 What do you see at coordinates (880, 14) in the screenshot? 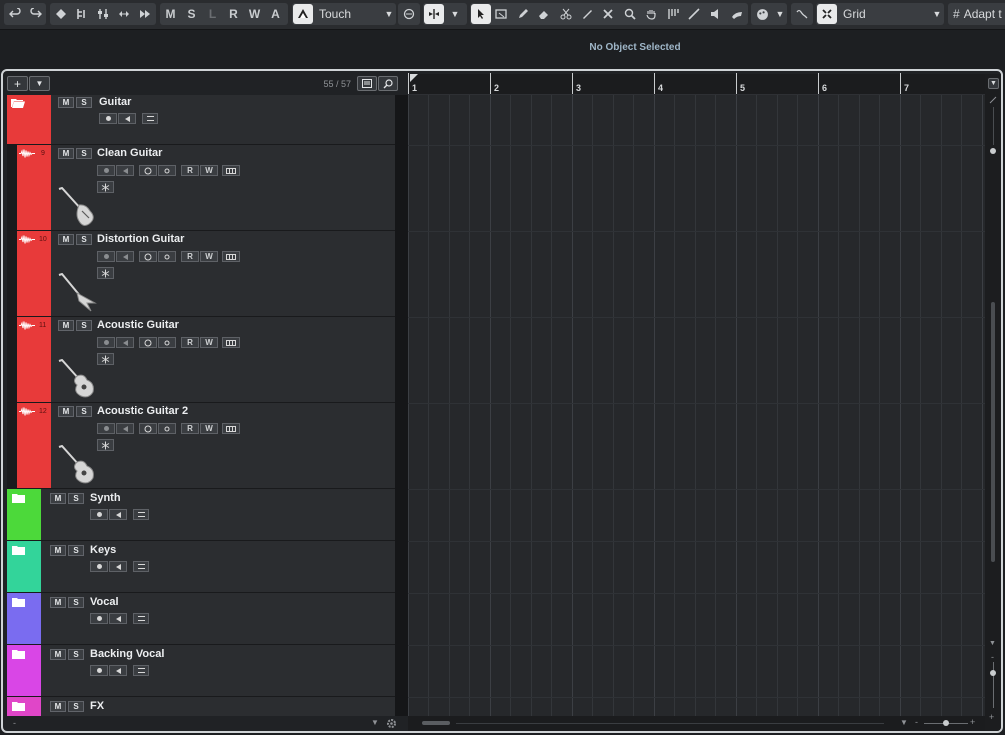
I see `snap-type-dropdown: Grid ▼` at bounding box center [880, 14].